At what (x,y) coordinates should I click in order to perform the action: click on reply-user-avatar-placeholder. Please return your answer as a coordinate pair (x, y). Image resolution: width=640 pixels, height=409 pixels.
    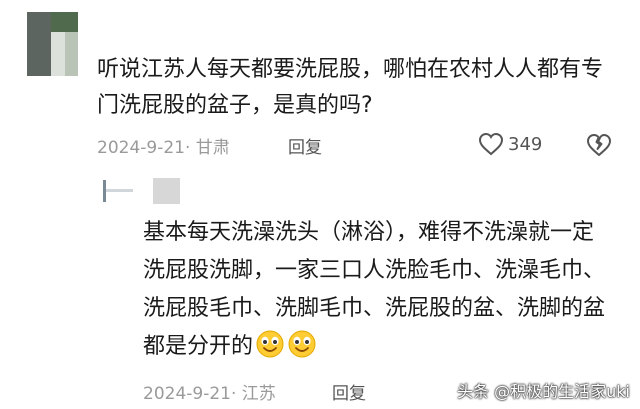
    Looking at the image, I should click on (166, 191).